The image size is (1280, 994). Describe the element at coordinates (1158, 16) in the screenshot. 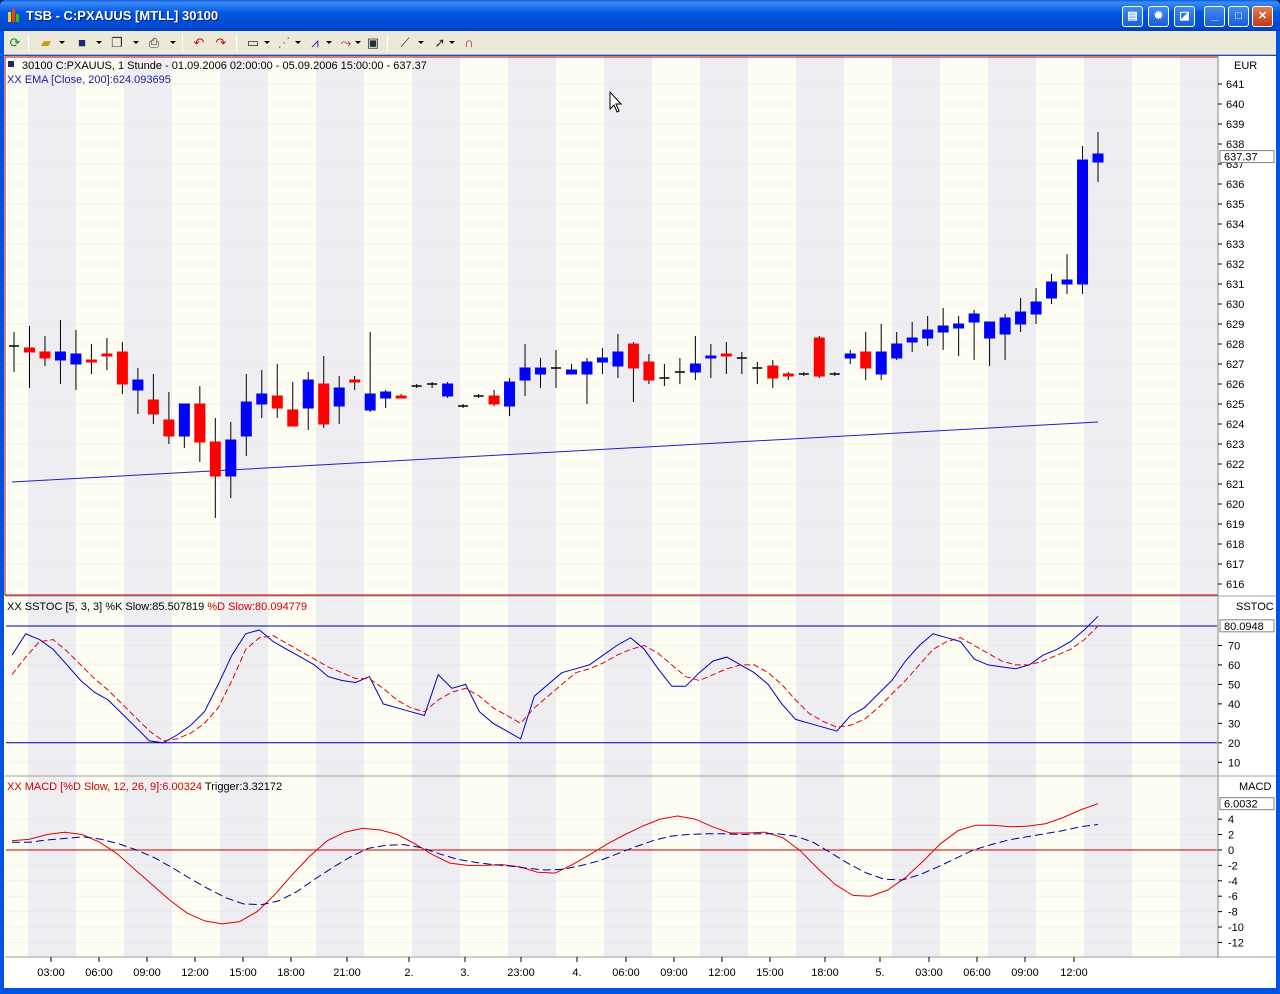

I see `color-icon: ✹` at that location.